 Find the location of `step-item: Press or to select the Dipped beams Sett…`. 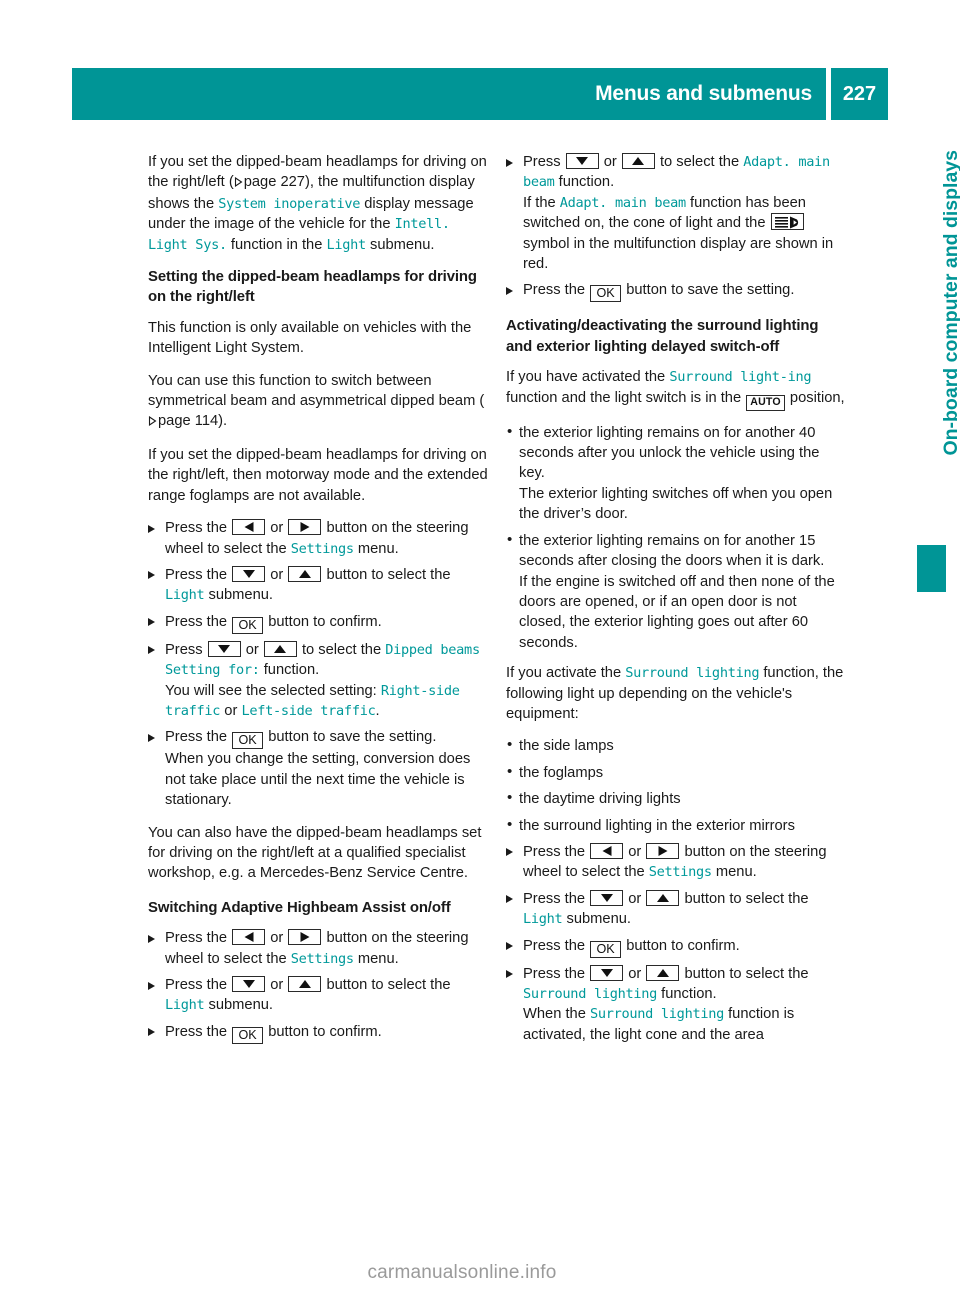

step-item: Press or to select the Dipped beams Sett… is located at coordinates (318, 681).